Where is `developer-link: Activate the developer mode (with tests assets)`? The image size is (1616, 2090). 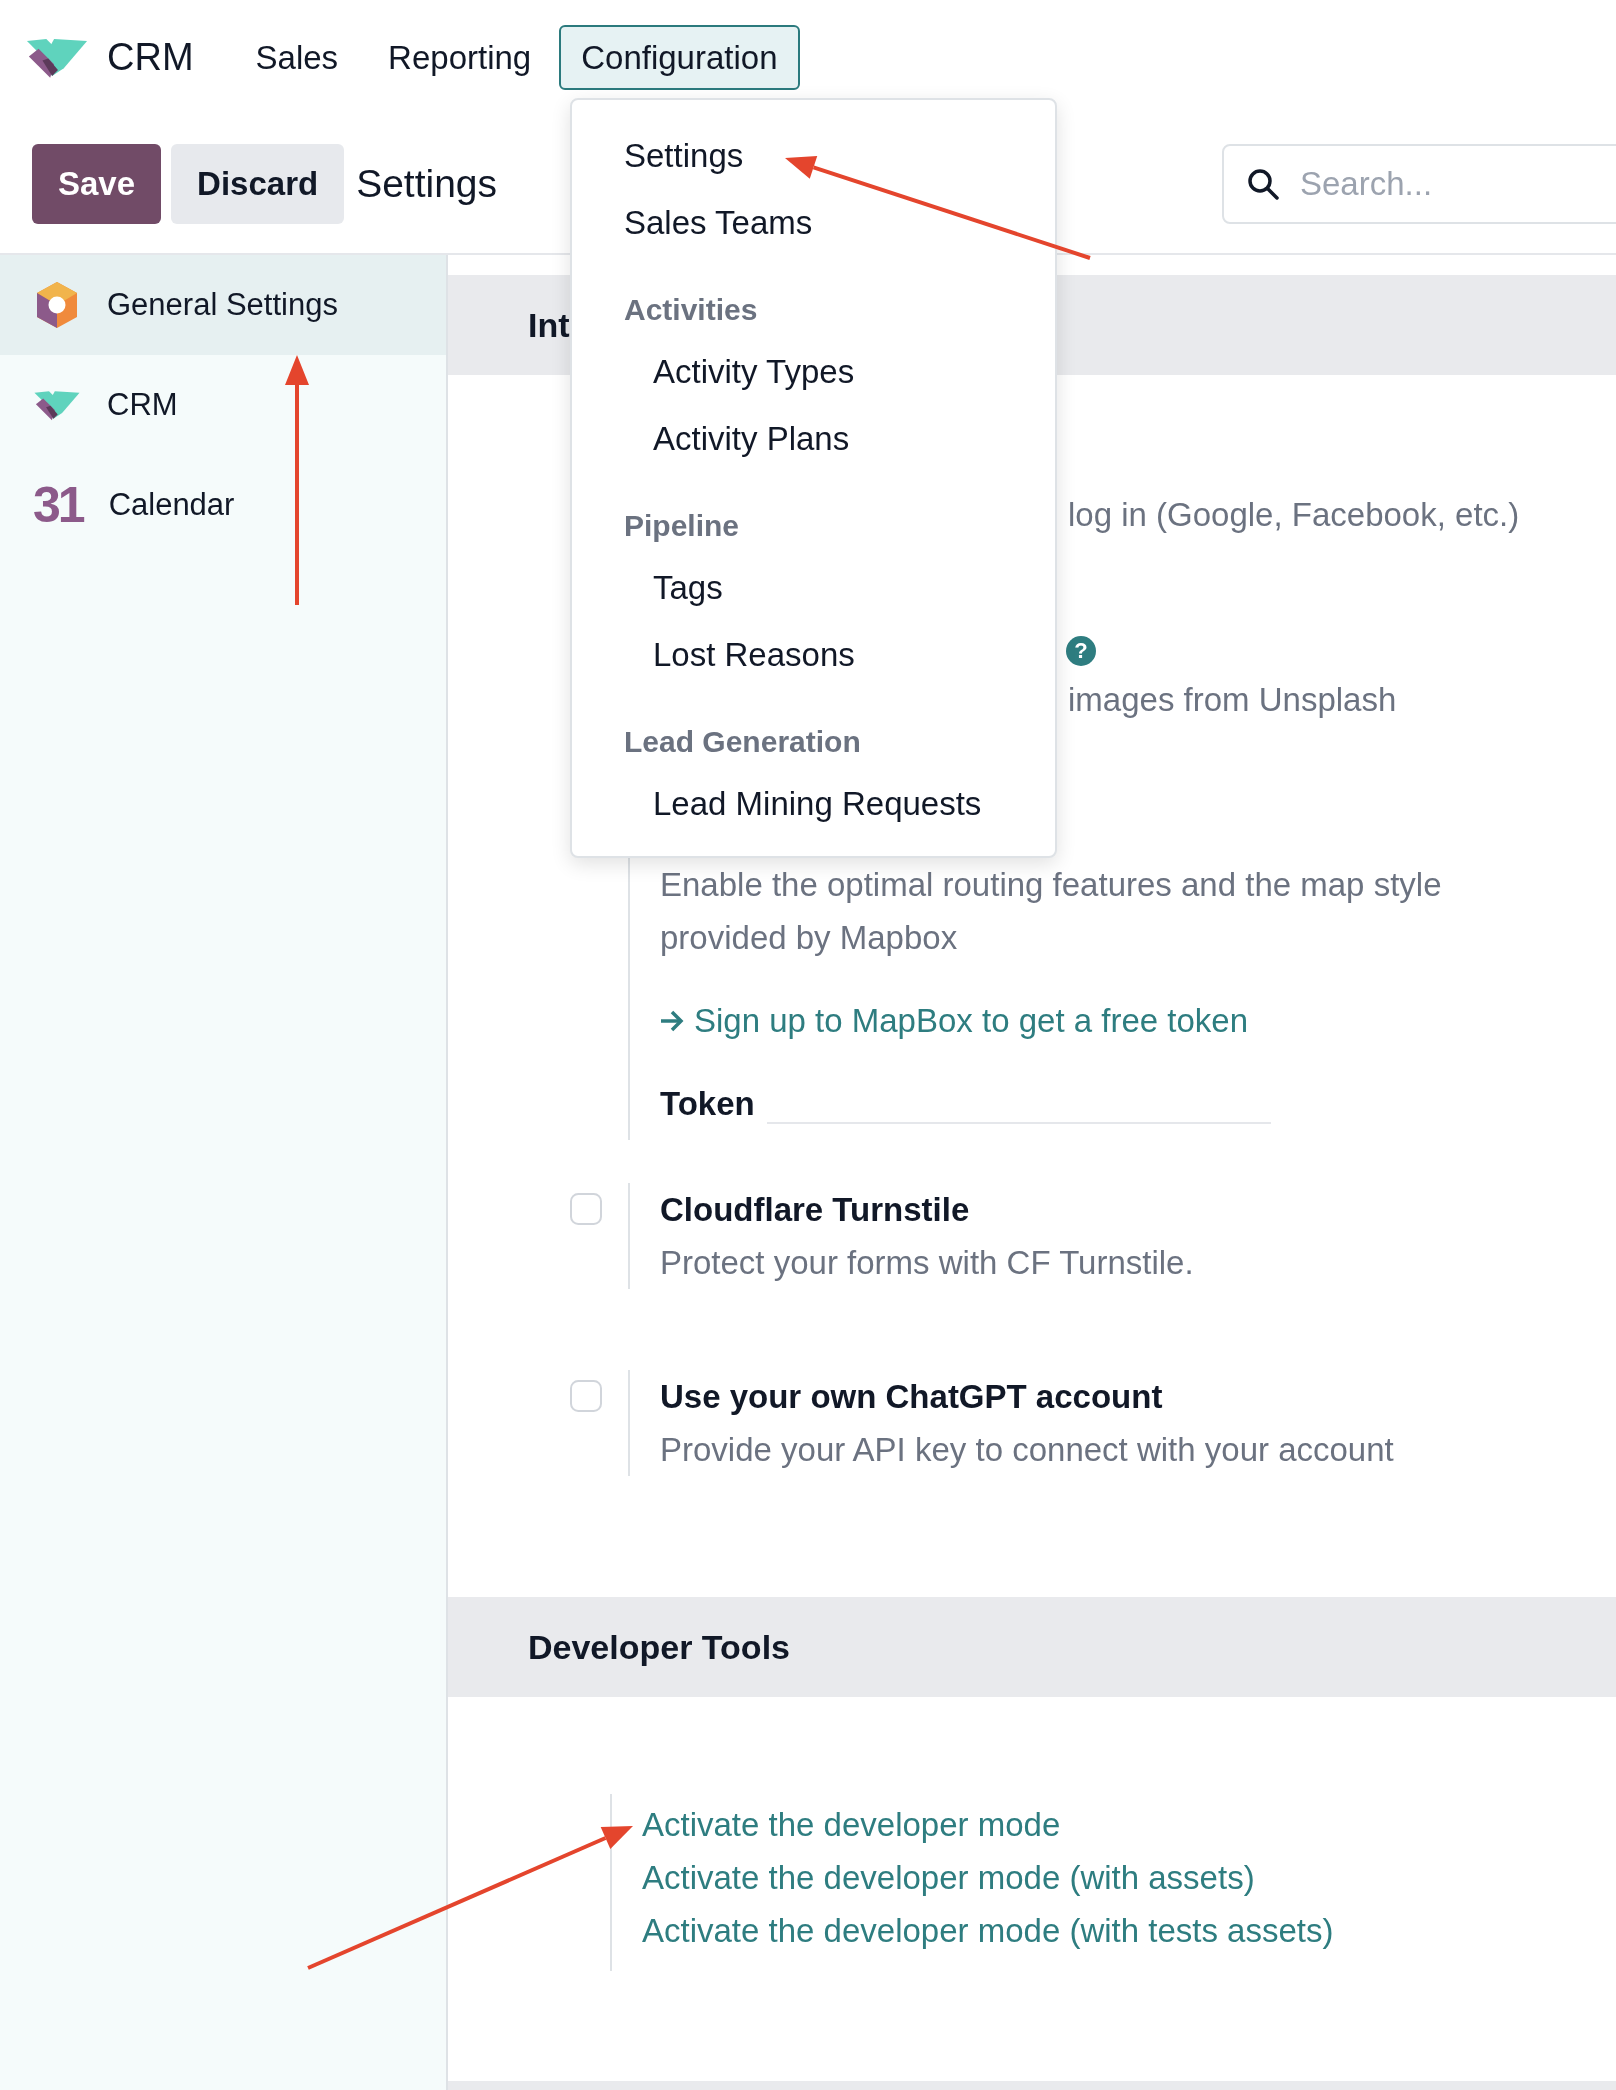 developer-link: Activate the developer mode (with tests assets) is located at coordinates (988, 1930).